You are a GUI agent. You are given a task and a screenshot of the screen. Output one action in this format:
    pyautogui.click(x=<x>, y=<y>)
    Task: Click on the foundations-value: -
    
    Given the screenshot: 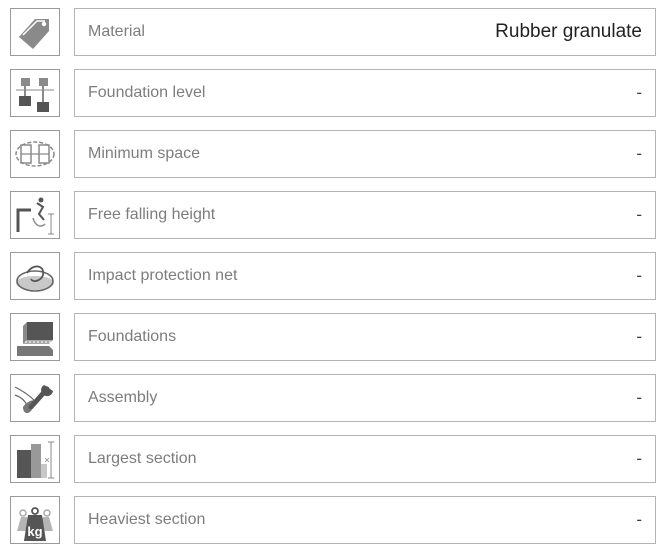 What is the action you would take?
    pyautogui.click(x=639, y=336)
    